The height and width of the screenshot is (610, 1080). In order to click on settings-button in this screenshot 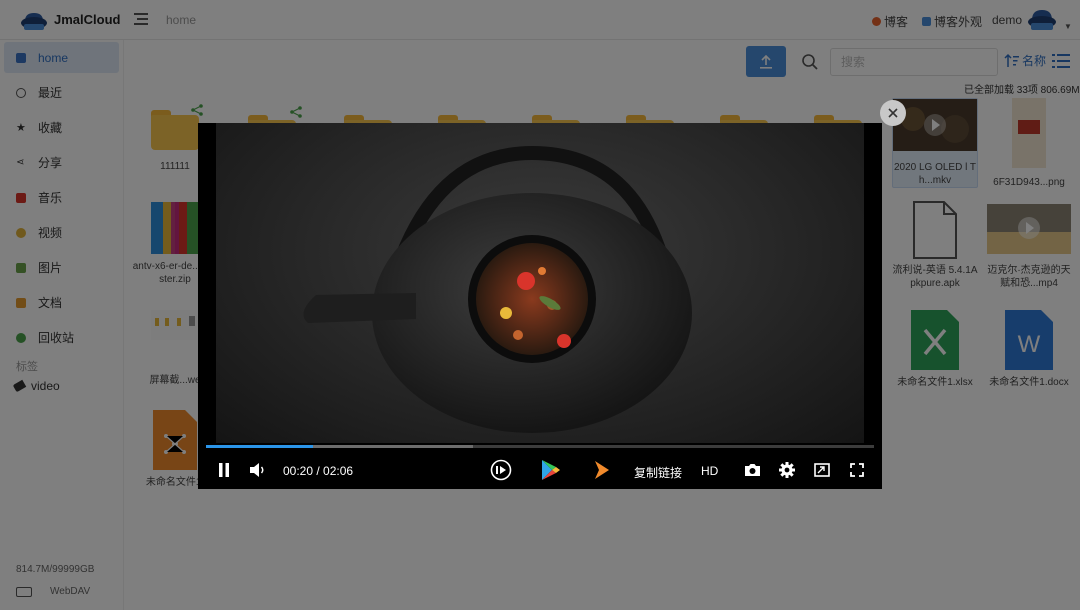, I will do `click(787, 470)`.